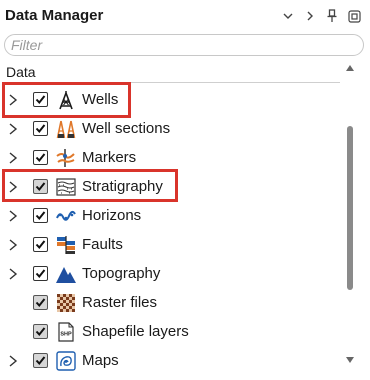 Image resolution: width=370 pixels, height=380 pixels. I want to click on scroll-up-icon, so click(350, 68).